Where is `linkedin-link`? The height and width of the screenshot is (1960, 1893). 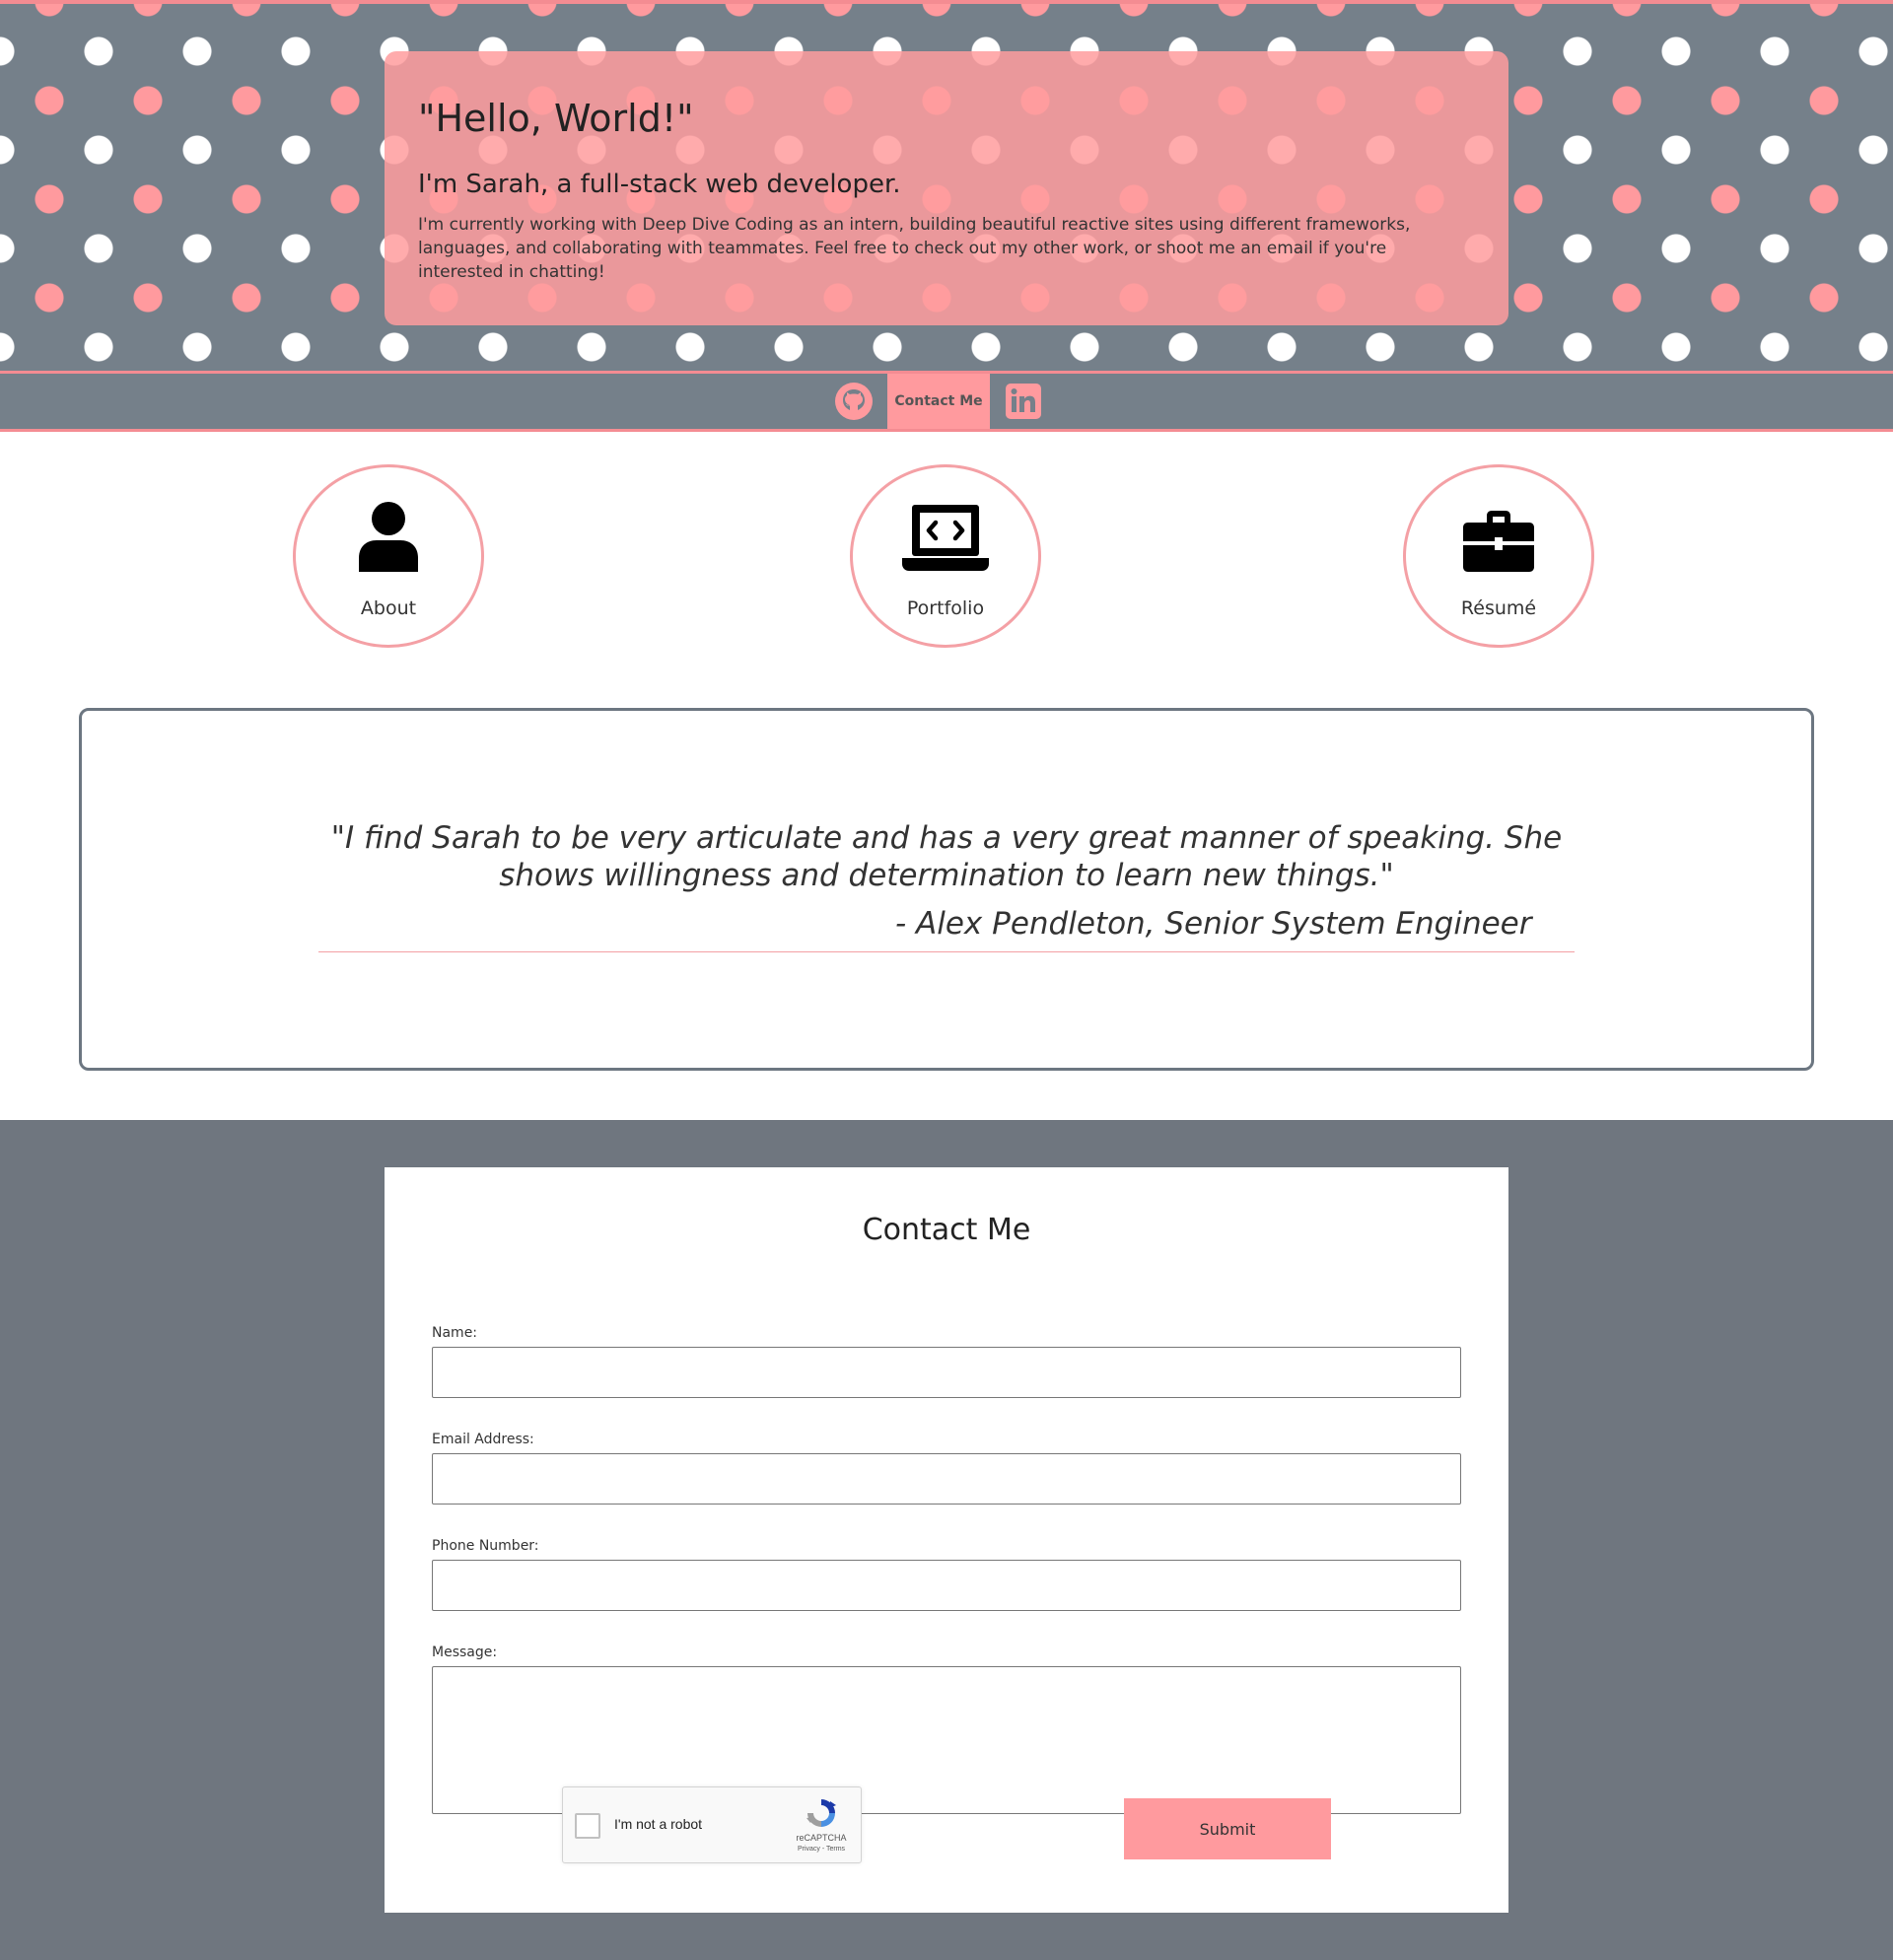 linkedin-link is located at coordinates (1024, 401).